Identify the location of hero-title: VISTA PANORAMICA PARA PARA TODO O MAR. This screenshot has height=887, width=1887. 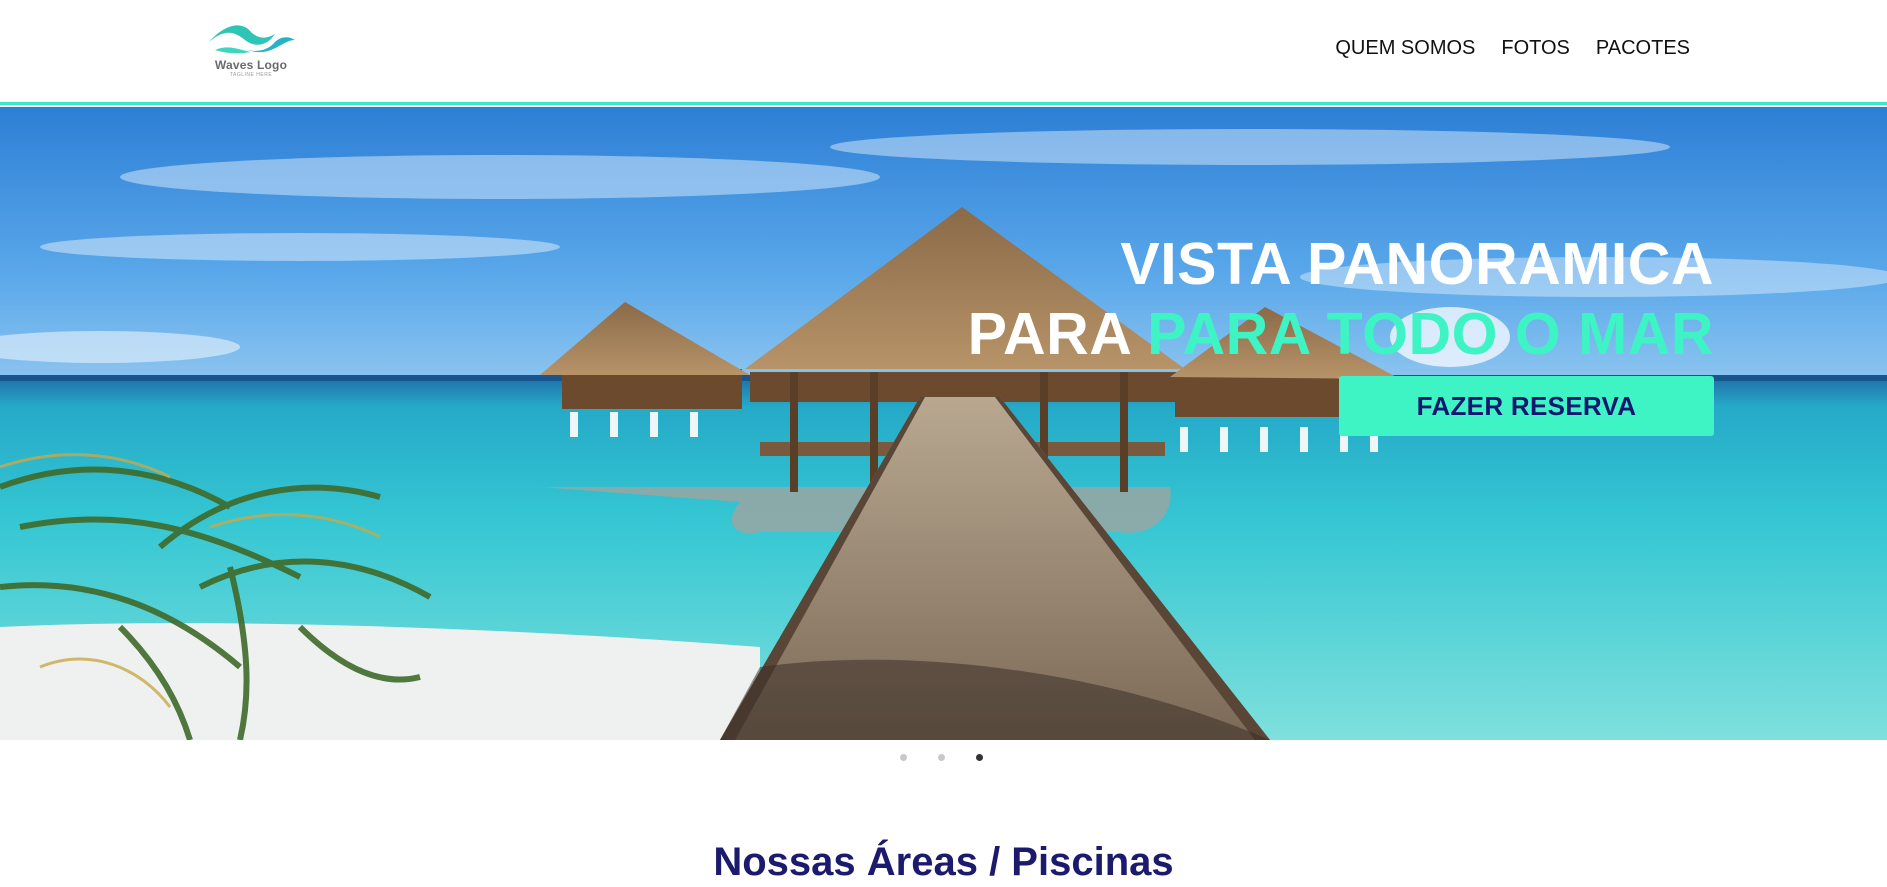
(1341, 299).